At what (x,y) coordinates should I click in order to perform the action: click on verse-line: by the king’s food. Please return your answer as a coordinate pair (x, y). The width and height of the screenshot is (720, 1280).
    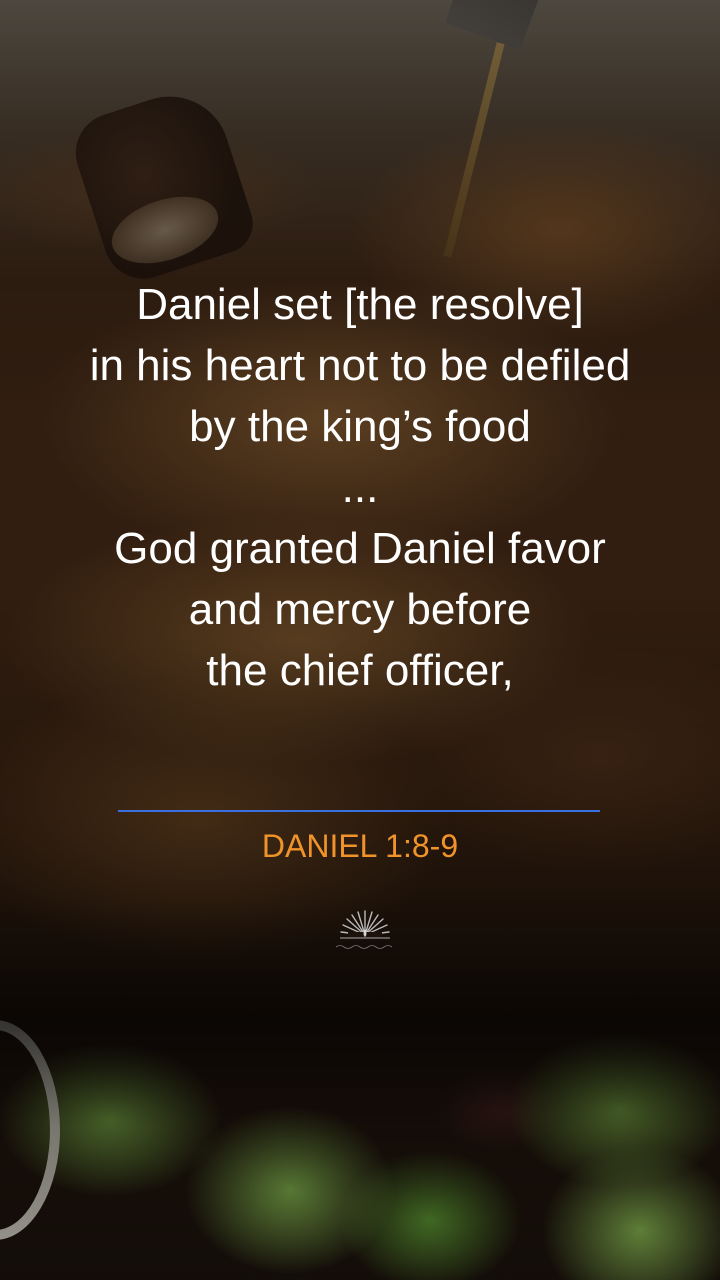
    Looking at the image, I should click on (360, 426).